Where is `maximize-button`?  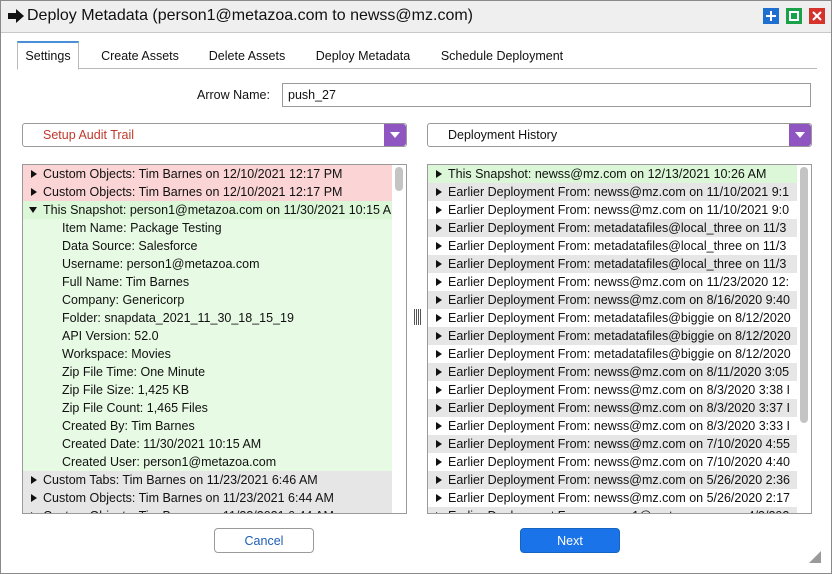
maximize-button is located at coordinates (771, 16).